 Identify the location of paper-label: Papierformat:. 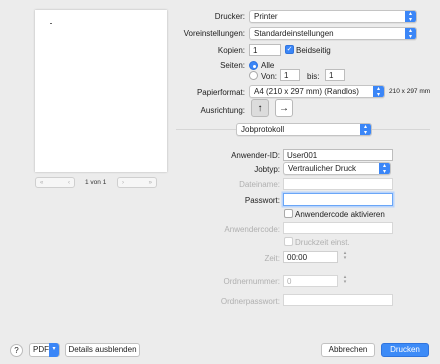
(220, 92).